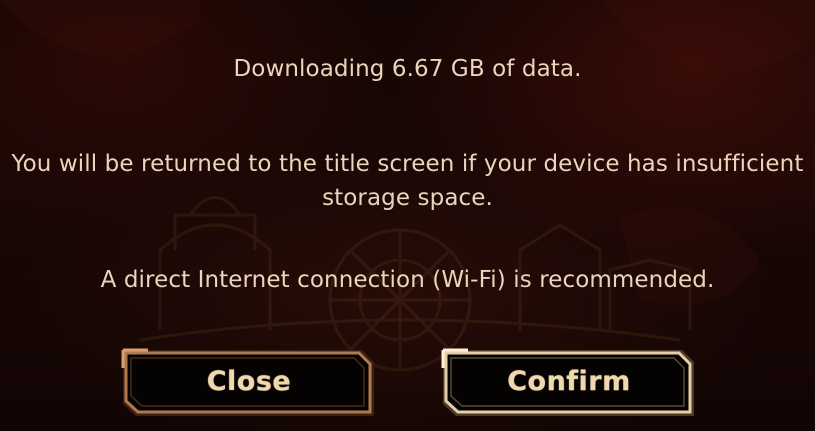  What do you see at coordinates (407, 69) in the screenshot?
I see `download-size-message: Downloading 6.67 GB of data.` at bounding box center [407, 69].